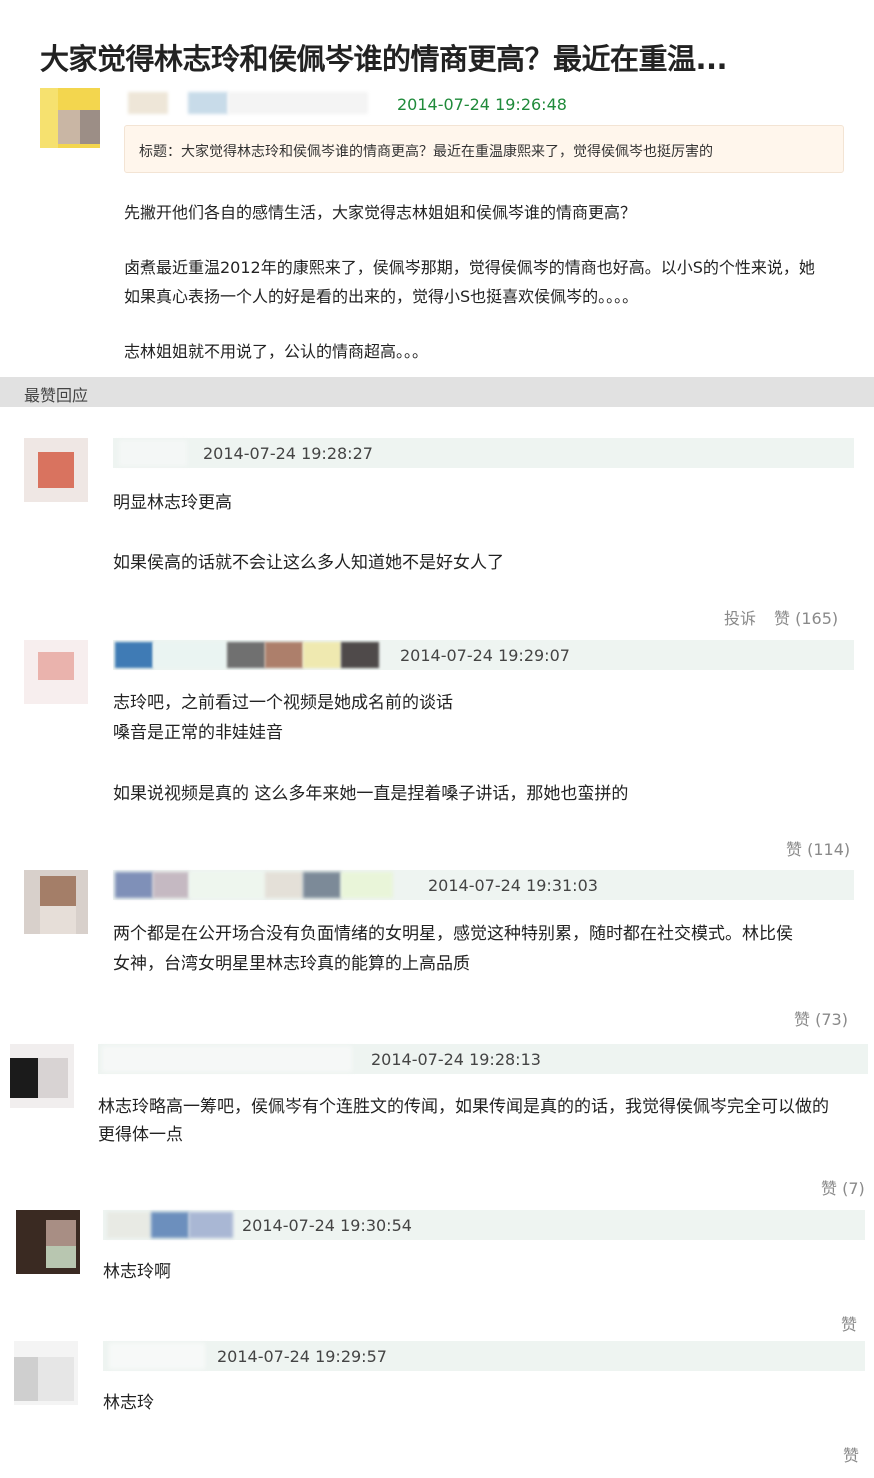 This screenshot has width=874, height=1478. I want to click on comment-header: 2014-07-24 19:30:54, so click(484, 1225).